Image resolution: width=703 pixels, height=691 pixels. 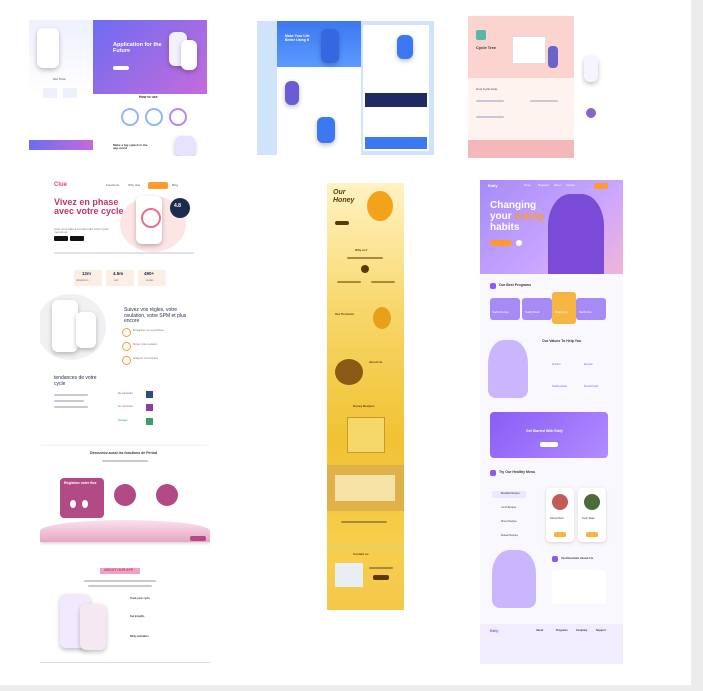 I want to click on cycle-nav-cta, so click(x=158, y=185).